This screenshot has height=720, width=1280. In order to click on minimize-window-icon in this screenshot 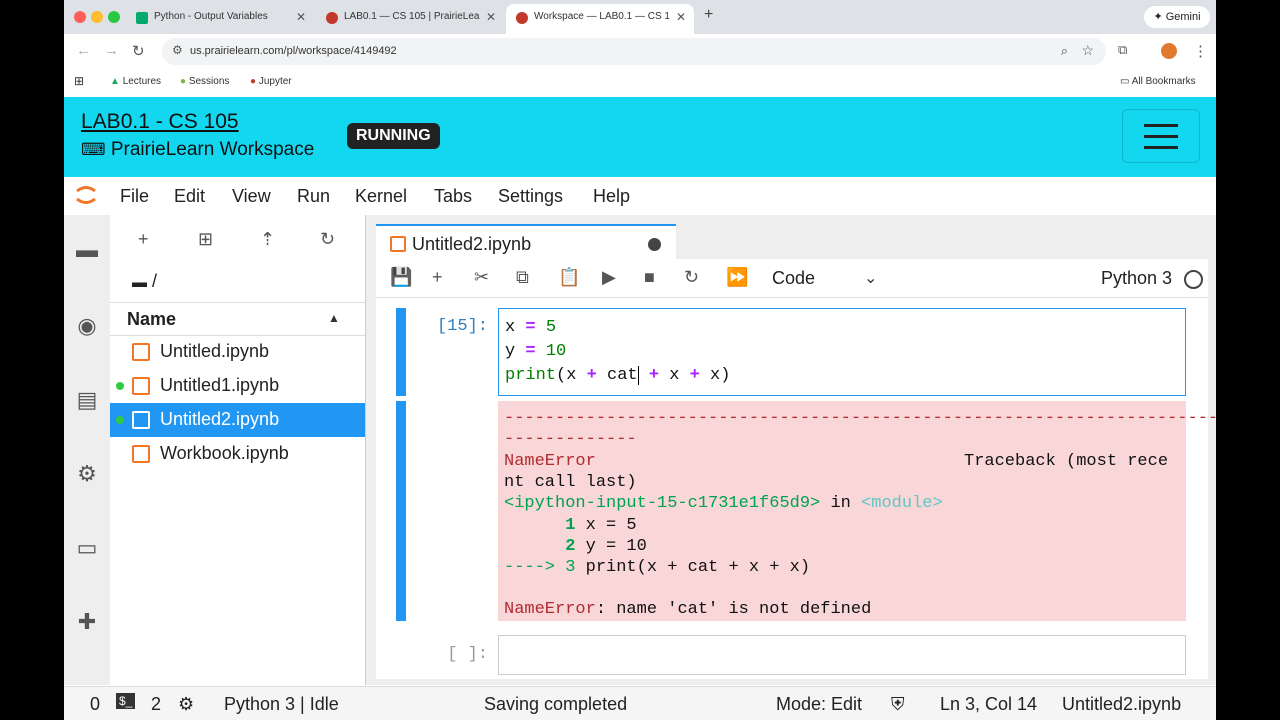, I will do `click(97, 17)`.